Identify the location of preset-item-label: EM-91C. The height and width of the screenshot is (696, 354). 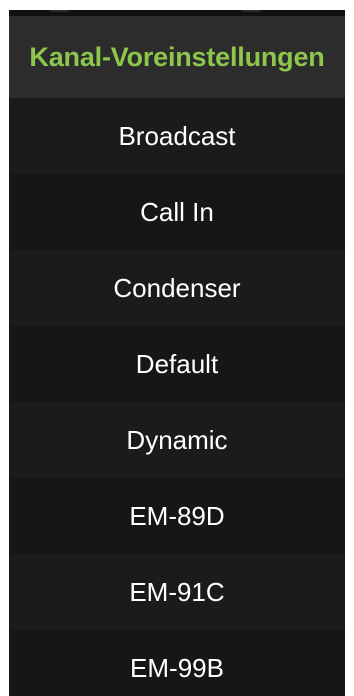
(177, 591).